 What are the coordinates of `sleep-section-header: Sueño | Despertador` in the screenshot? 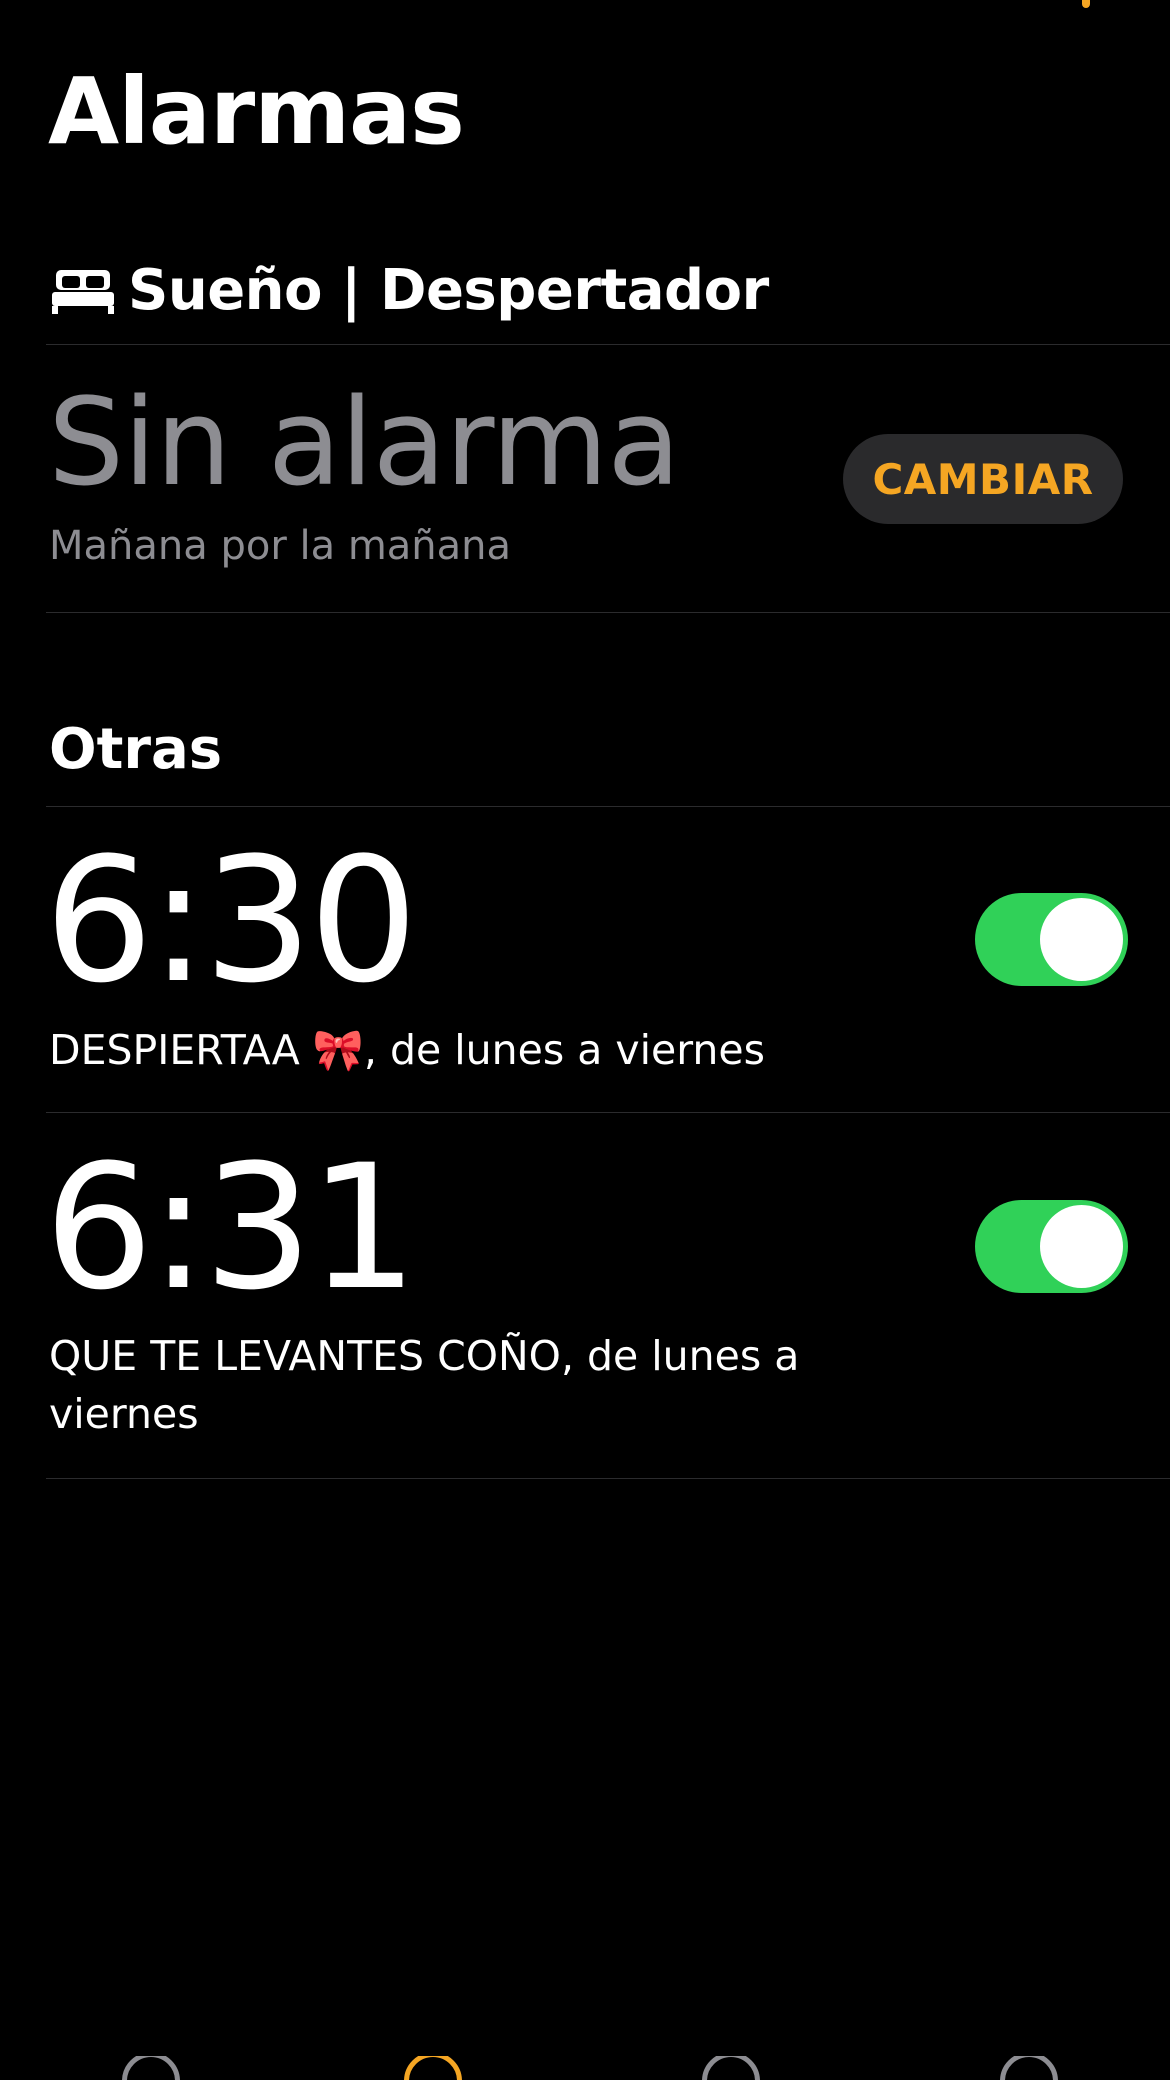 It's located at (409, 290).